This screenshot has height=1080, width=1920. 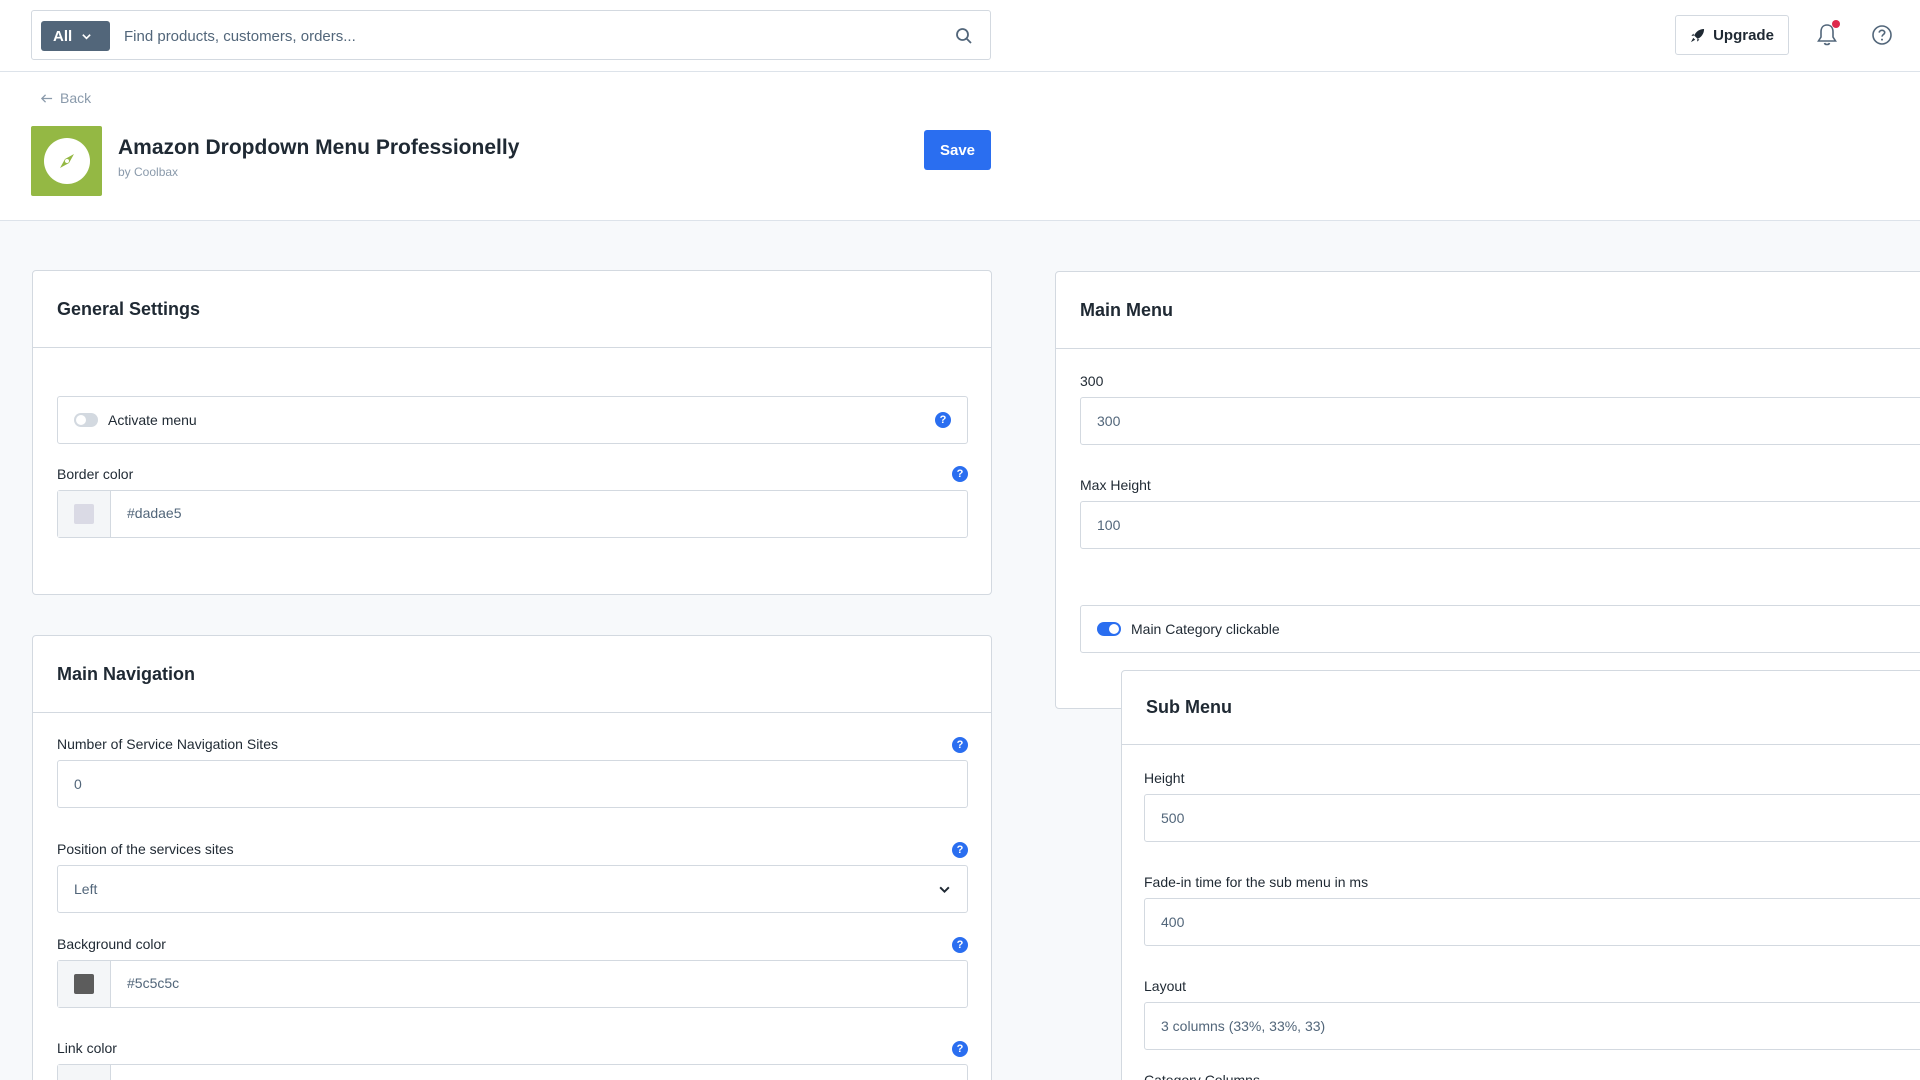 What do you see at coordinates (512, 1072) in the screenshot?
I see `link-color-field` at bounding box center [512, 1072].